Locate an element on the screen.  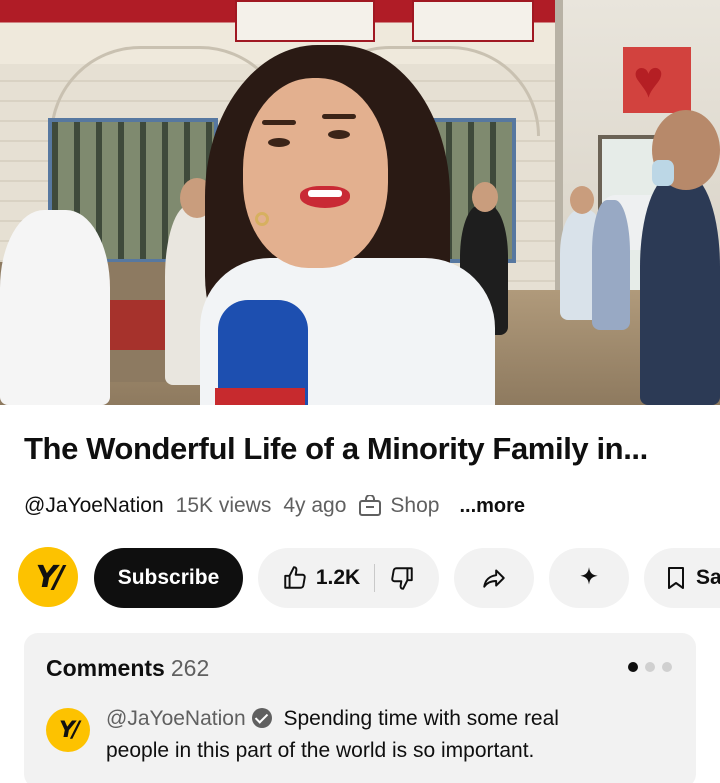
bookmark-icon is located at coordinates (676, 578).